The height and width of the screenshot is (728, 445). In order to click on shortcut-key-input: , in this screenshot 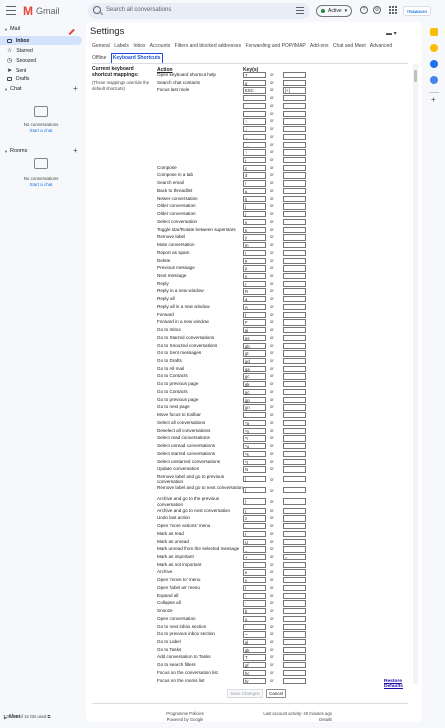, I will do `click(254, 415)`.